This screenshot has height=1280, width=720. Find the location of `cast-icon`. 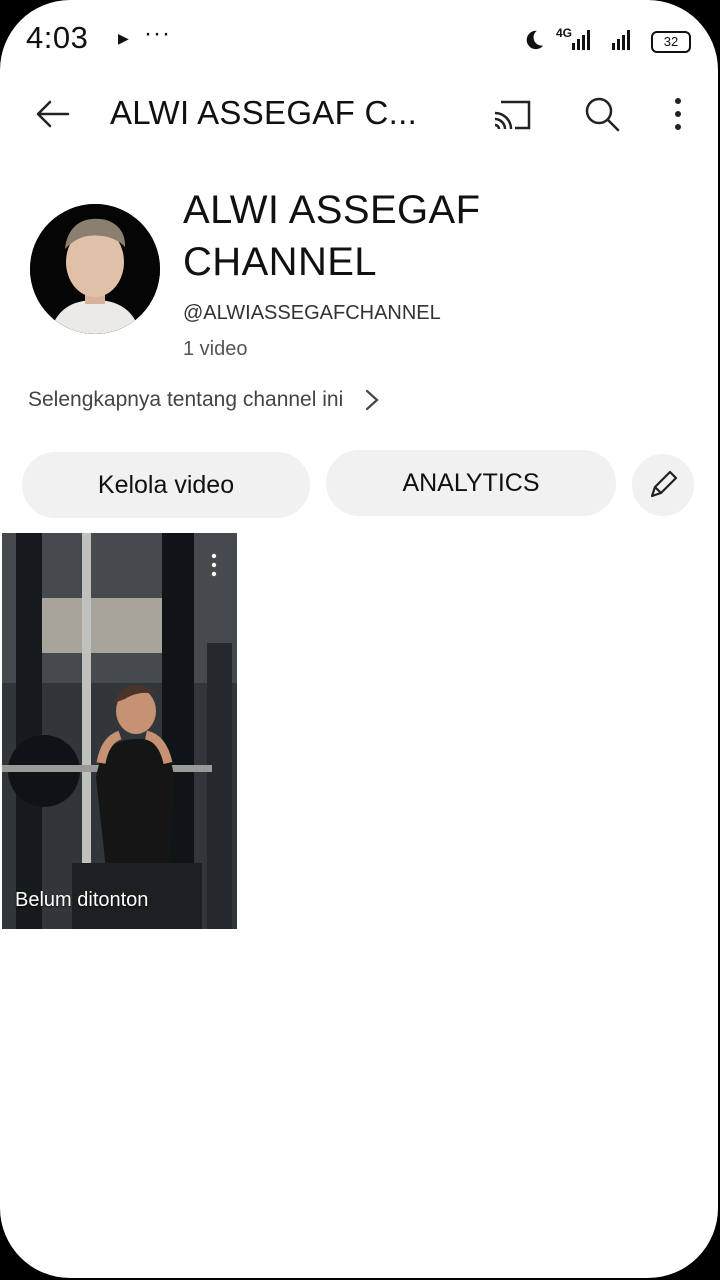

cast-icon is located at coordinates (513, 115).